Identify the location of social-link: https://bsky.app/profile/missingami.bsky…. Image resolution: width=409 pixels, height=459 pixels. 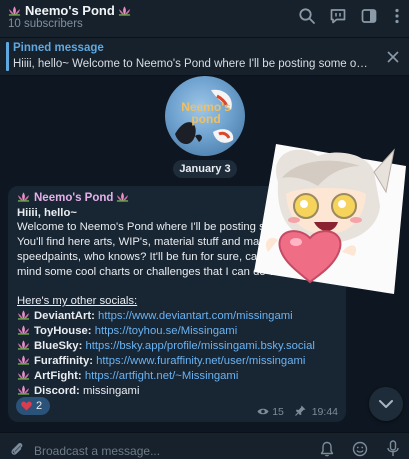
(199, 346).